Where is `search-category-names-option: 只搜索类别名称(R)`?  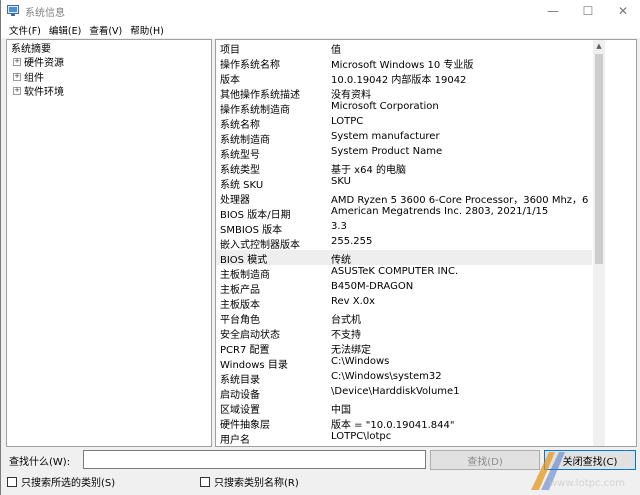 search-category-names-option: 只搜索类别名称(R) is located at coordinates (249, 481).